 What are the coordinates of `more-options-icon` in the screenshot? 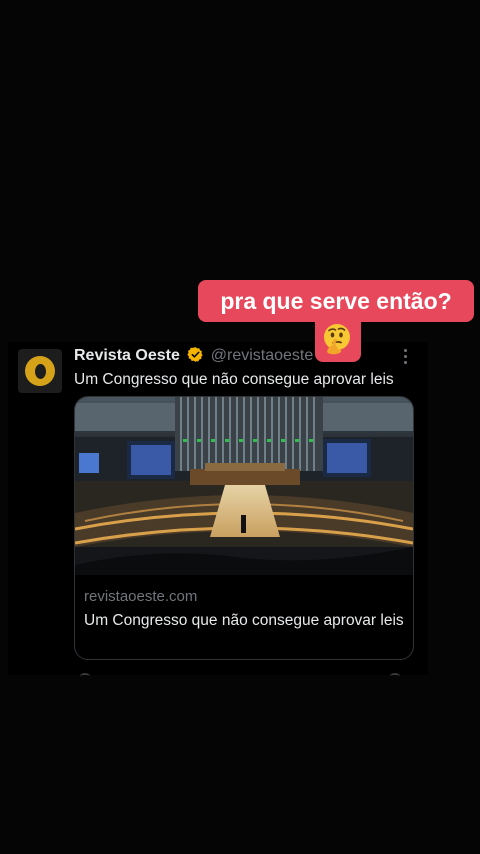 It's located at (405, 357).